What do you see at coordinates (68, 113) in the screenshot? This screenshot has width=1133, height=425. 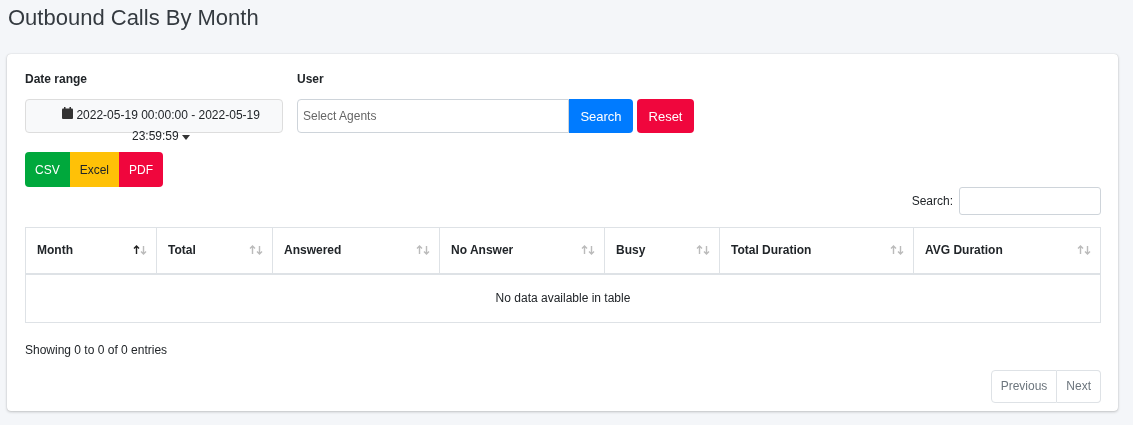 I see `calendar-icon` at bounding box center [68, 113].